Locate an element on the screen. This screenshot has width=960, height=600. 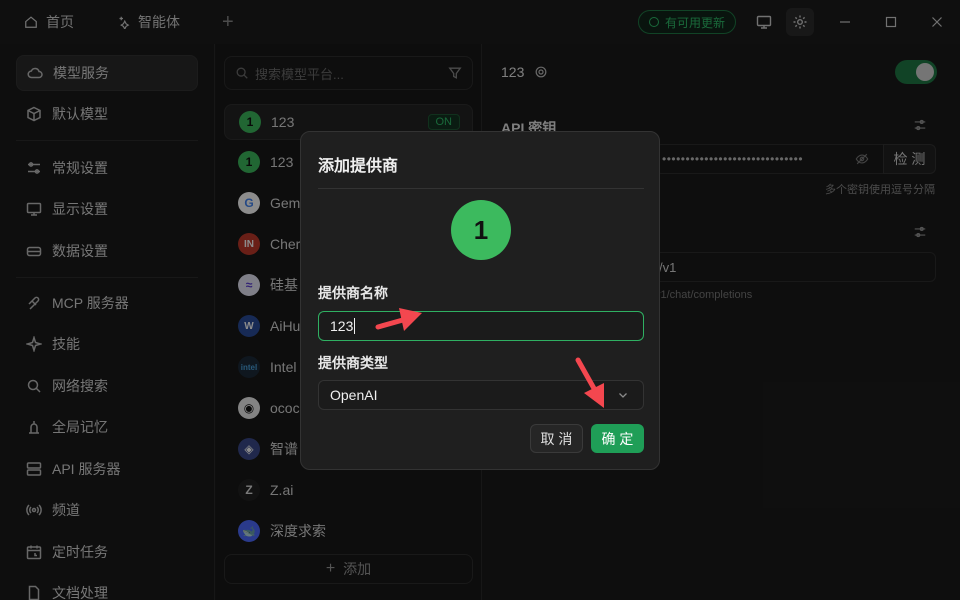
chevron-down-icon is located at coordinates (623, 395).